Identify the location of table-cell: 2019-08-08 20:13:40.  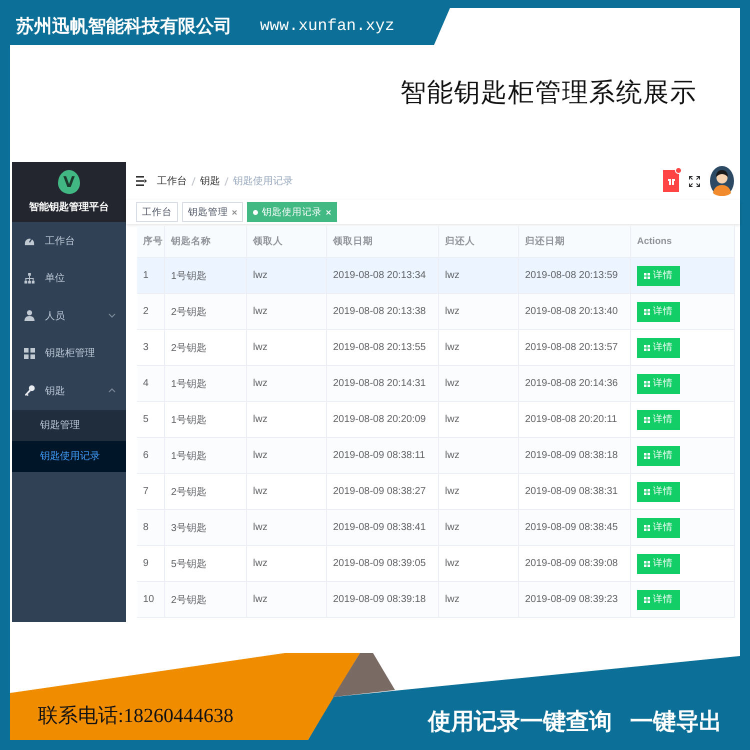
(575, 312).